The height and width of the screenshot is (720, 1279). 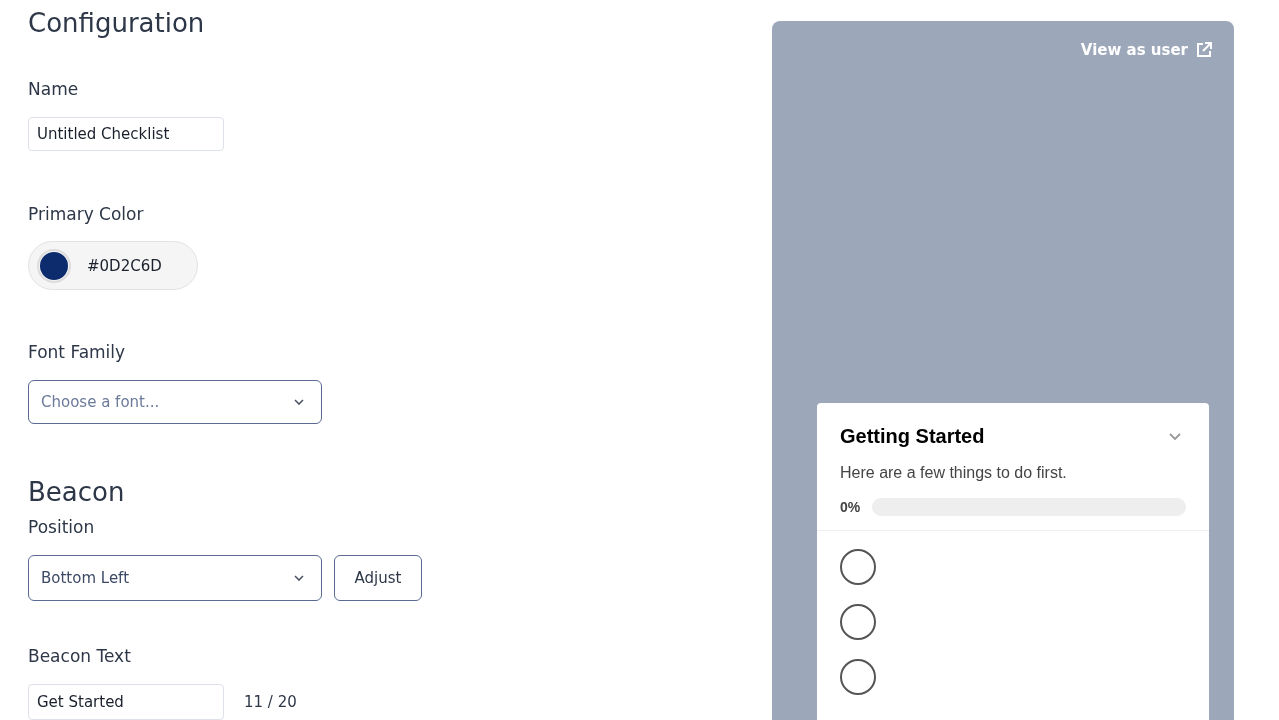 I want to click on color-picker: #0D2C6D, so click(x=113, y=266).